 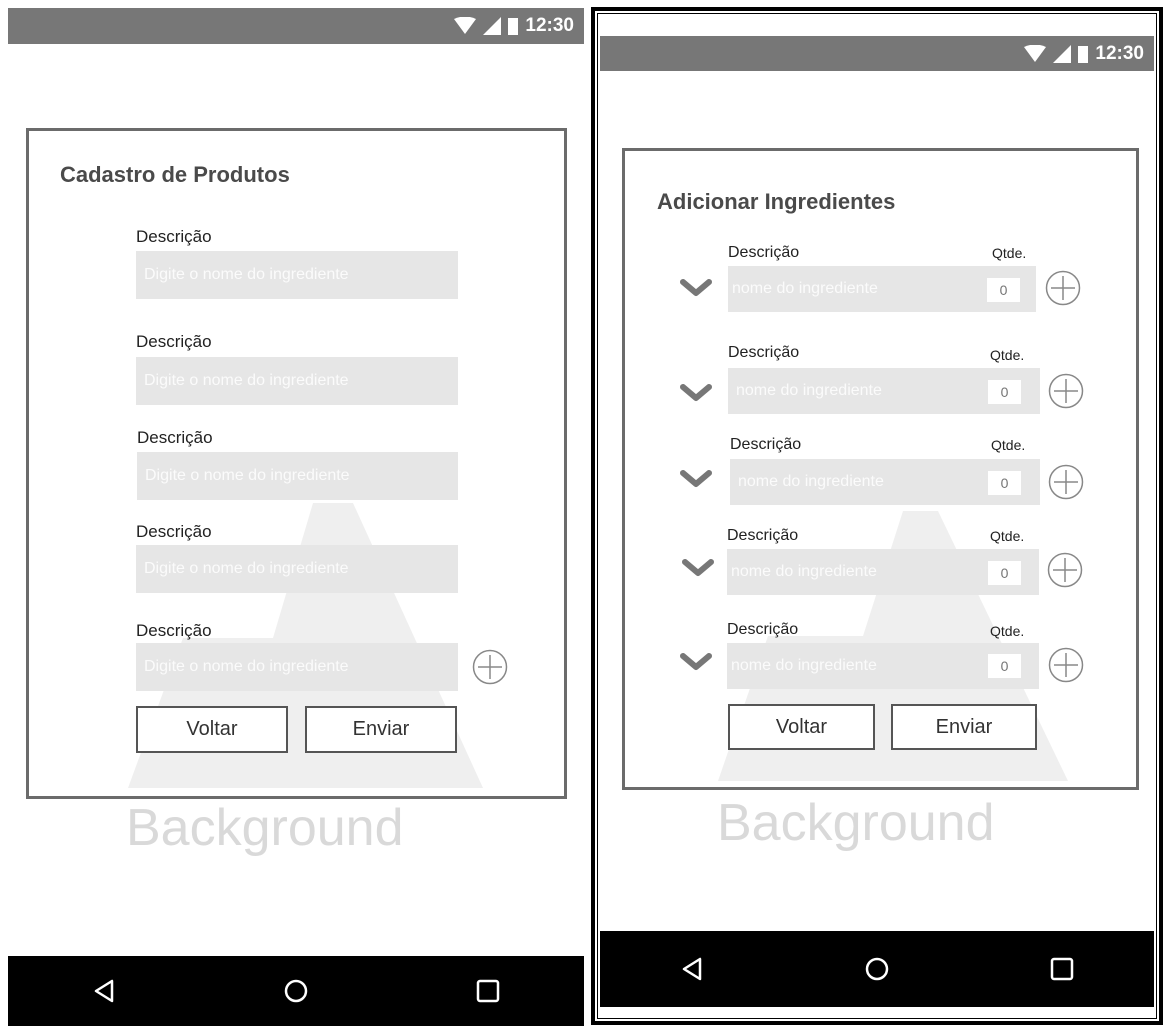 What do you see at coordinates (776, 201) in the screenshot?
I see `page-title: Adicionar Ingredientes` at bounding box center [776, 201].